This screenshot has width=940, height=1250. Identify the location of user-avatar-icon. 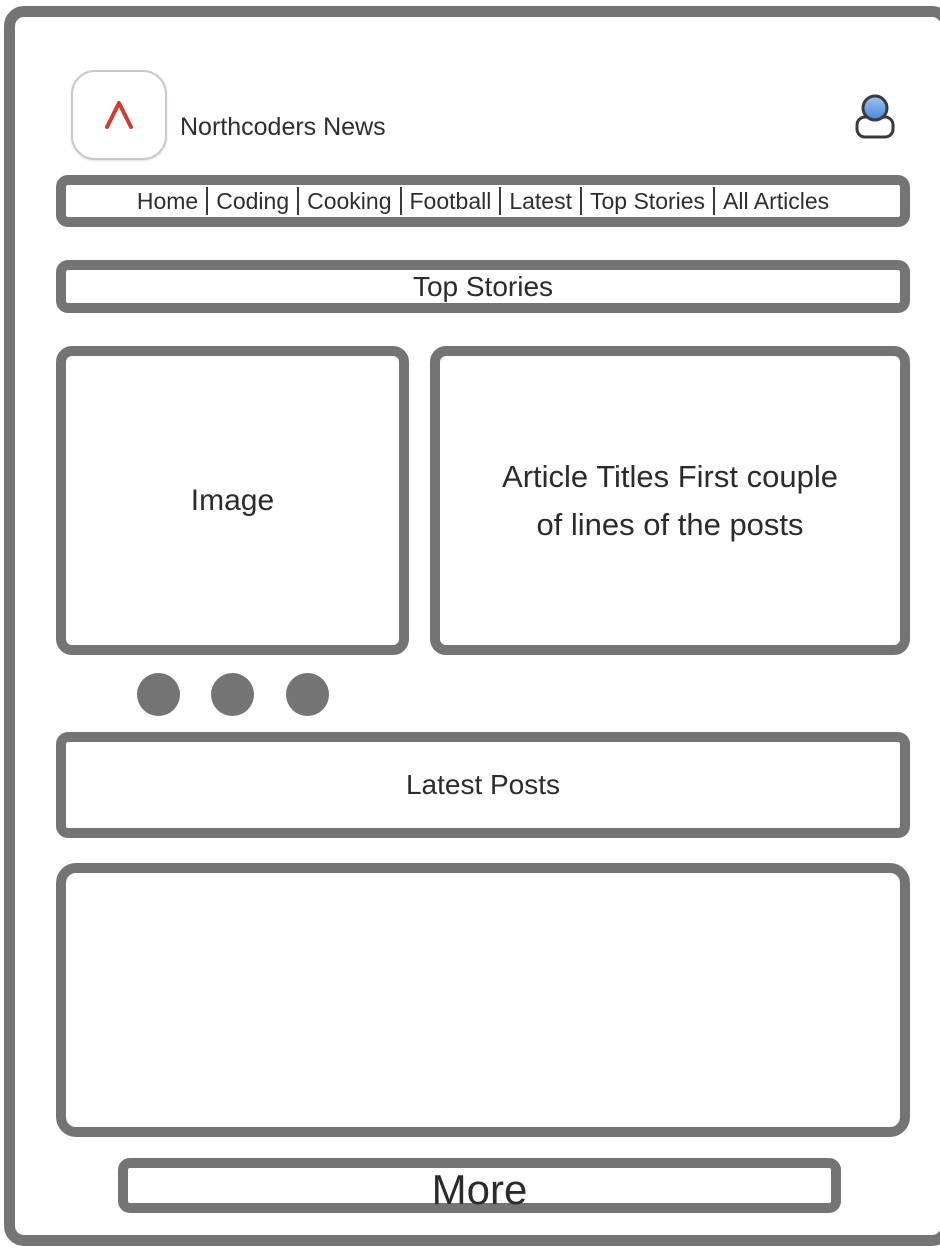
(875, 116).